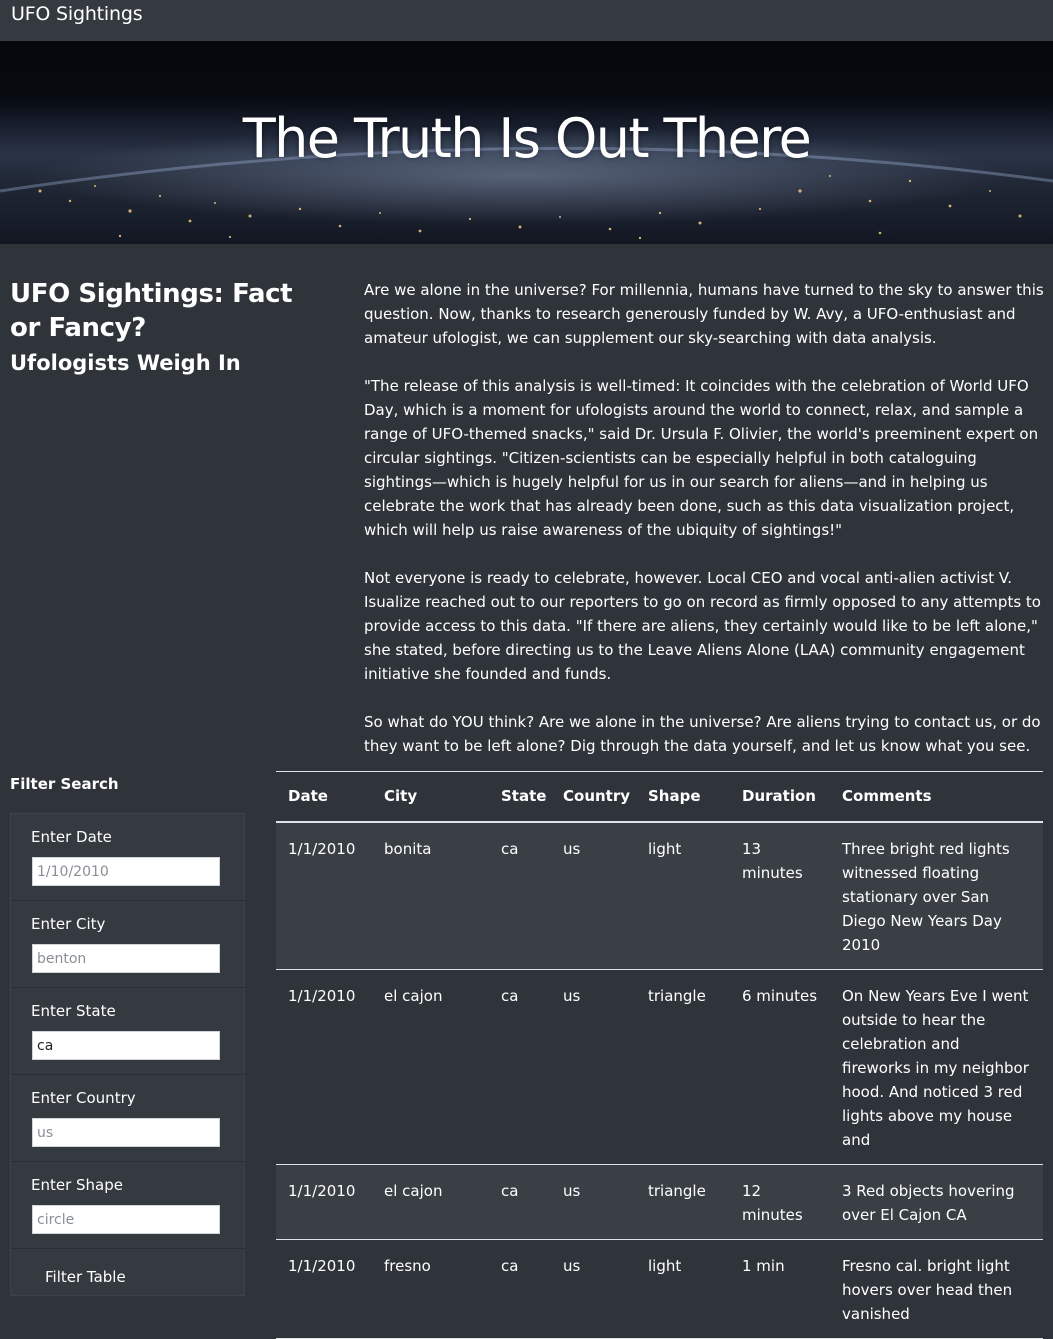  I want to click on country-label: Enter Country, so click(83, 1098).